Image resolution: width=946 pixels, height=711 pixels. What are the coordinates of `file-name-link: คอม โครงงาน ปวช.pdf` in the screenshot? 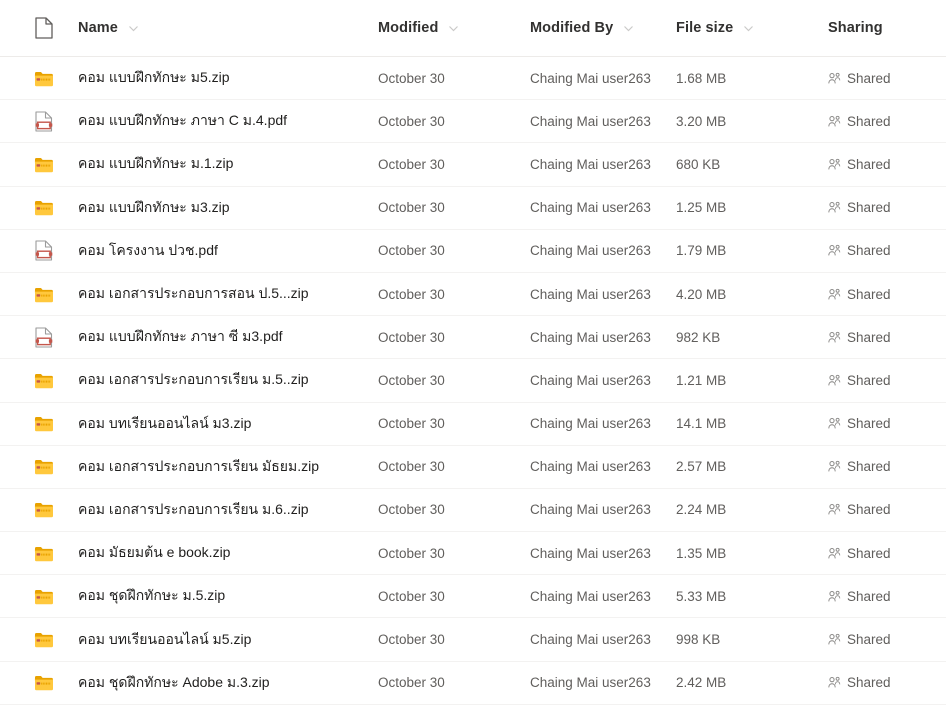 It's located at (228, 251).